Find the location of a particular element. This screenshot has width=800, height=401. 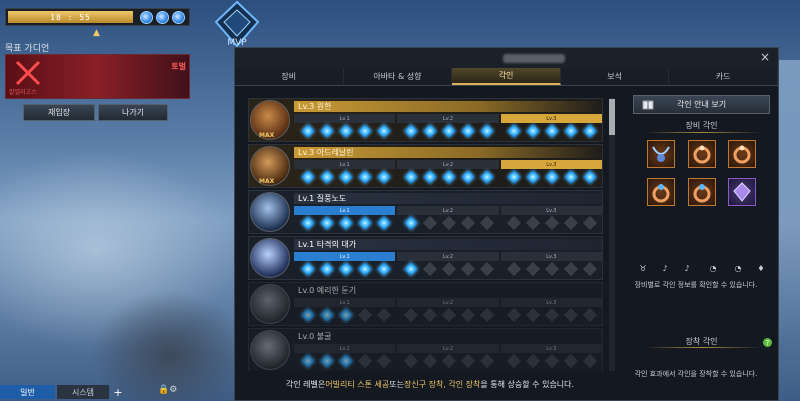

ring-1-mini-icon: ◔ is located at coordinates (713, 268).